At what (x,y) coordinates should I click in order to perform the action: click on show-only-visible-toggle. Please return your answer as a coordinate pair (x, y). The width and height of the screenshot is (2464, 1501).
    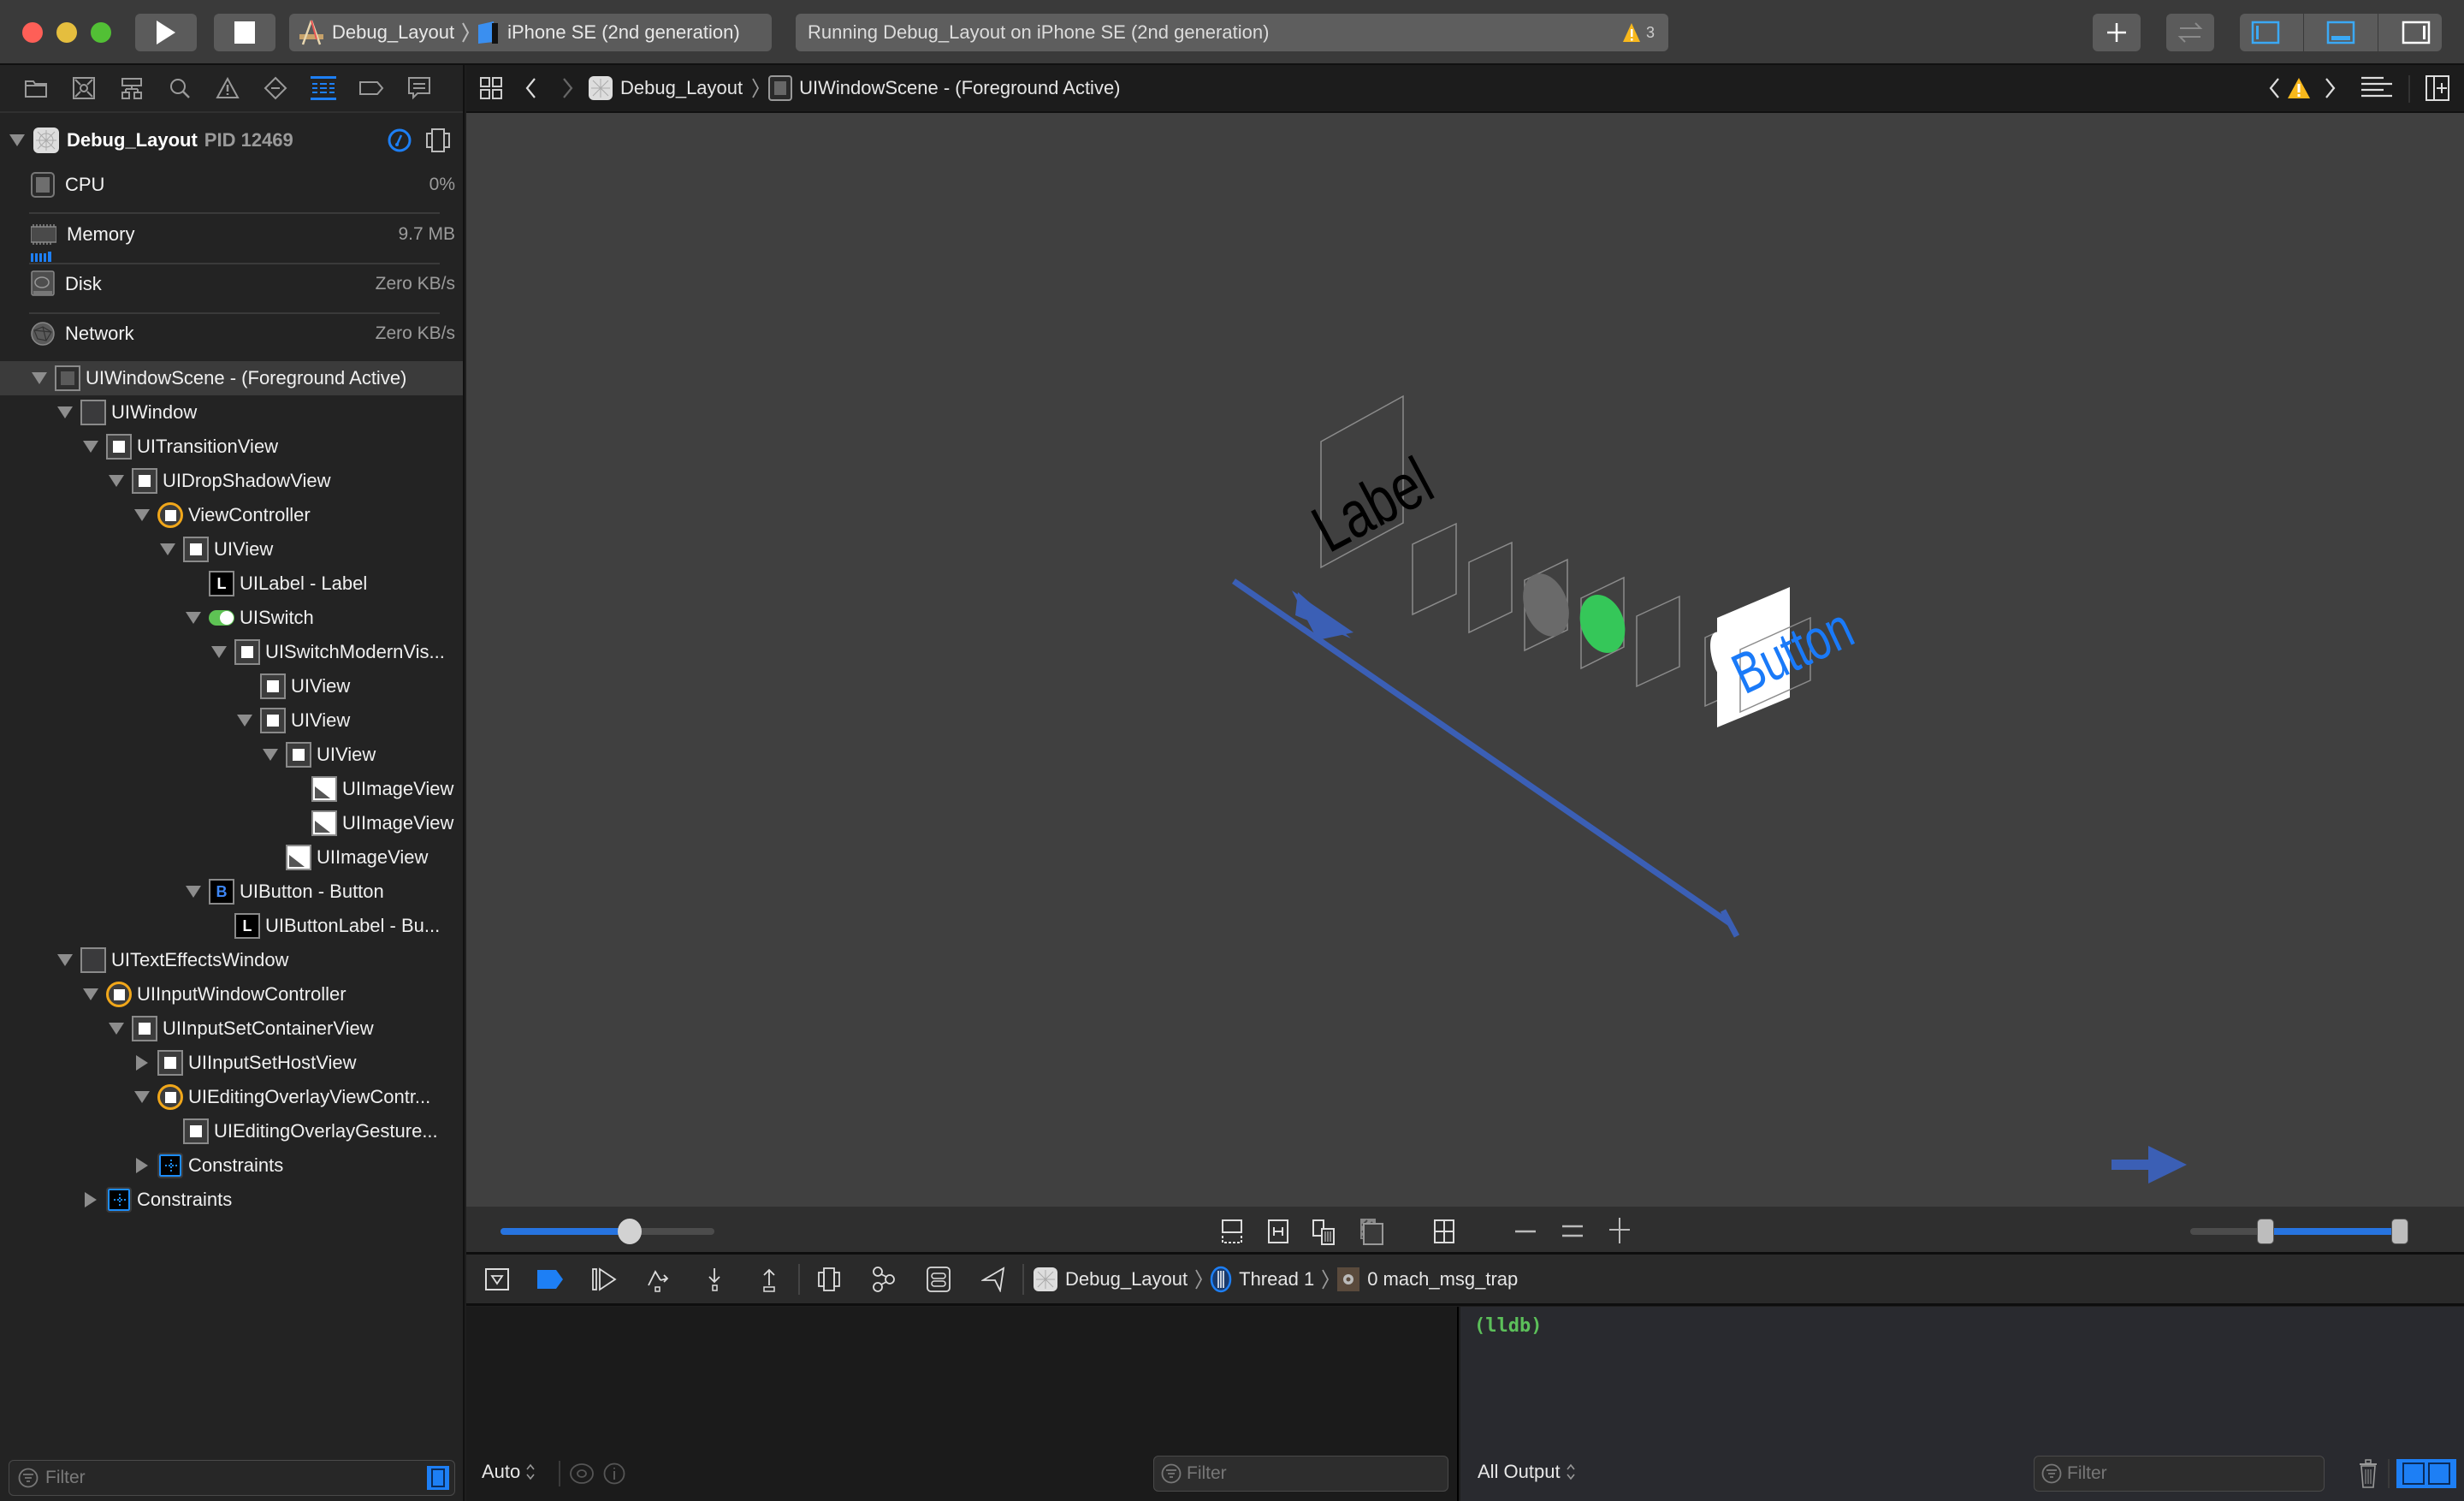
    Looking at the image, I should click on (438, 1478).